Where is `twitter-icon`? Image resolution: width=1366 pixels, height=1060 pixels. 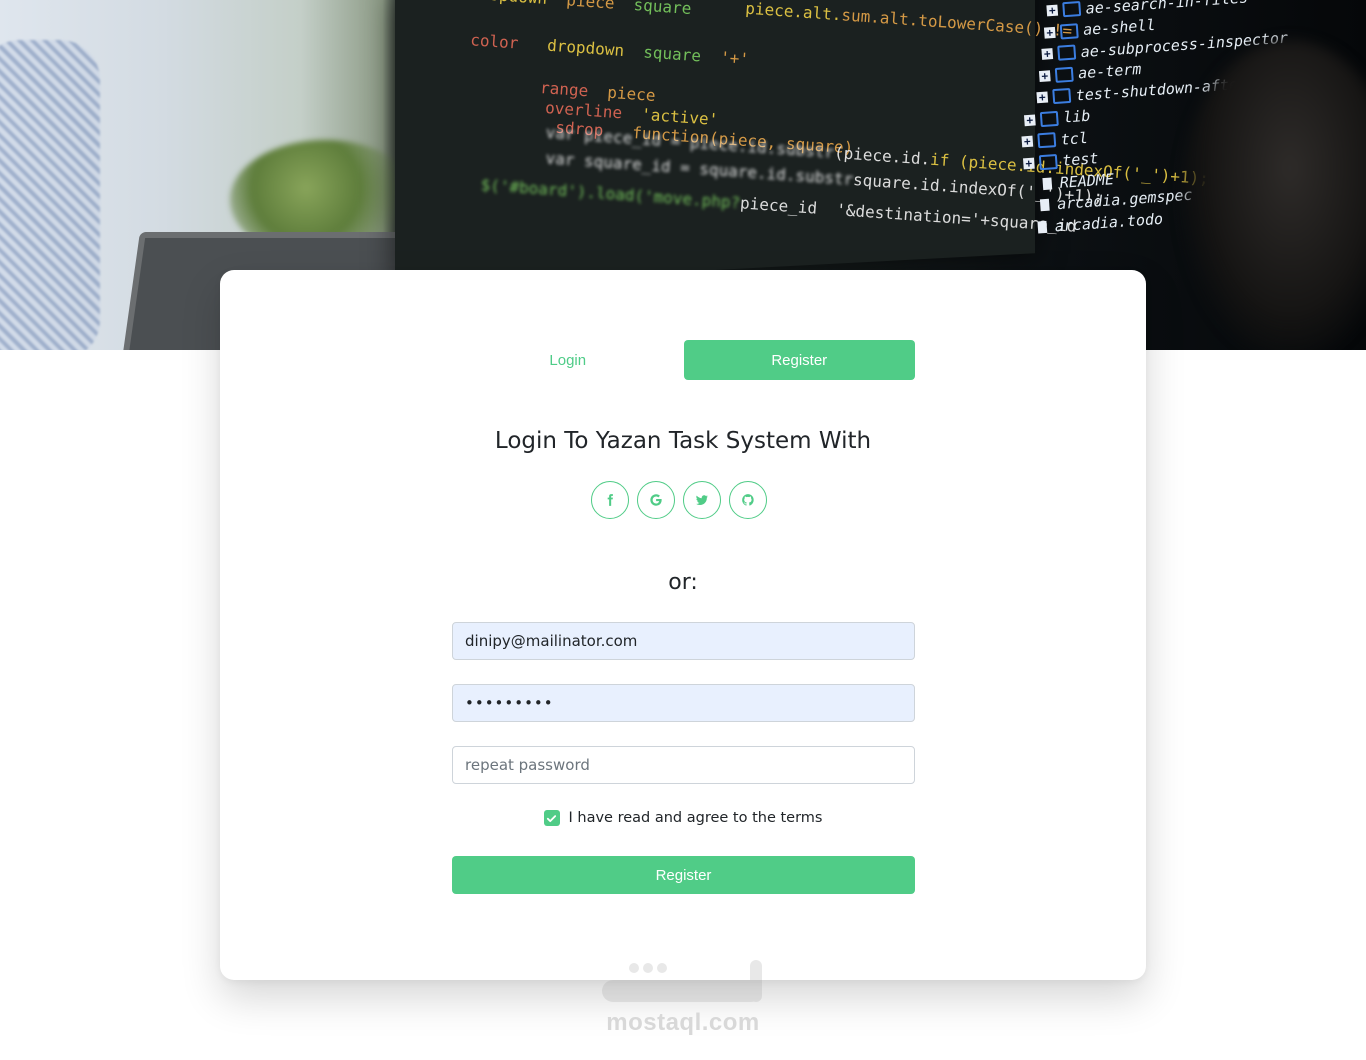
twitter-icon is located at coordinates (702, 500).